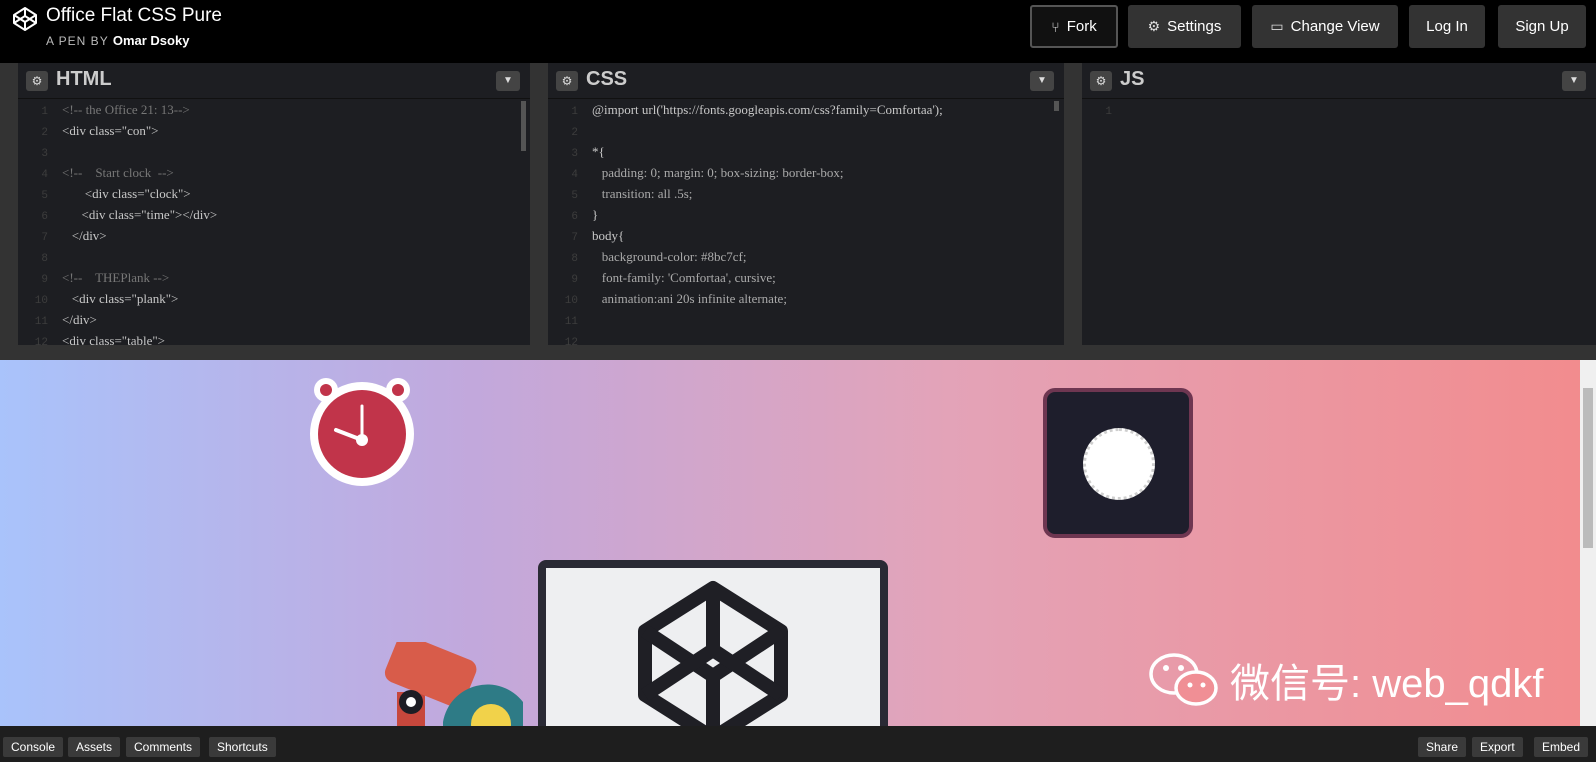  I want to click on change-view-button: ▭ Change View, so click(1325, 26).